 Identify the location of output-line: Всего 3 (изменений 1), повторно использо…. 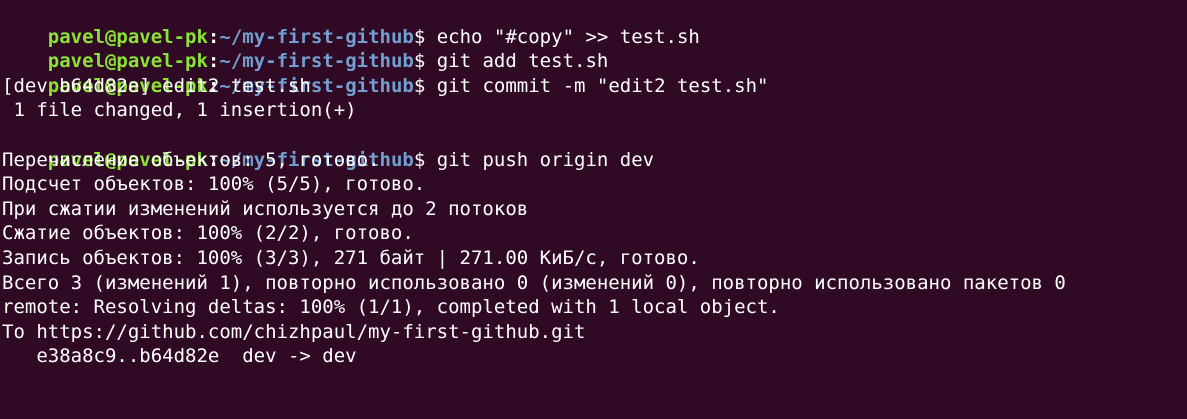
(534, 282).